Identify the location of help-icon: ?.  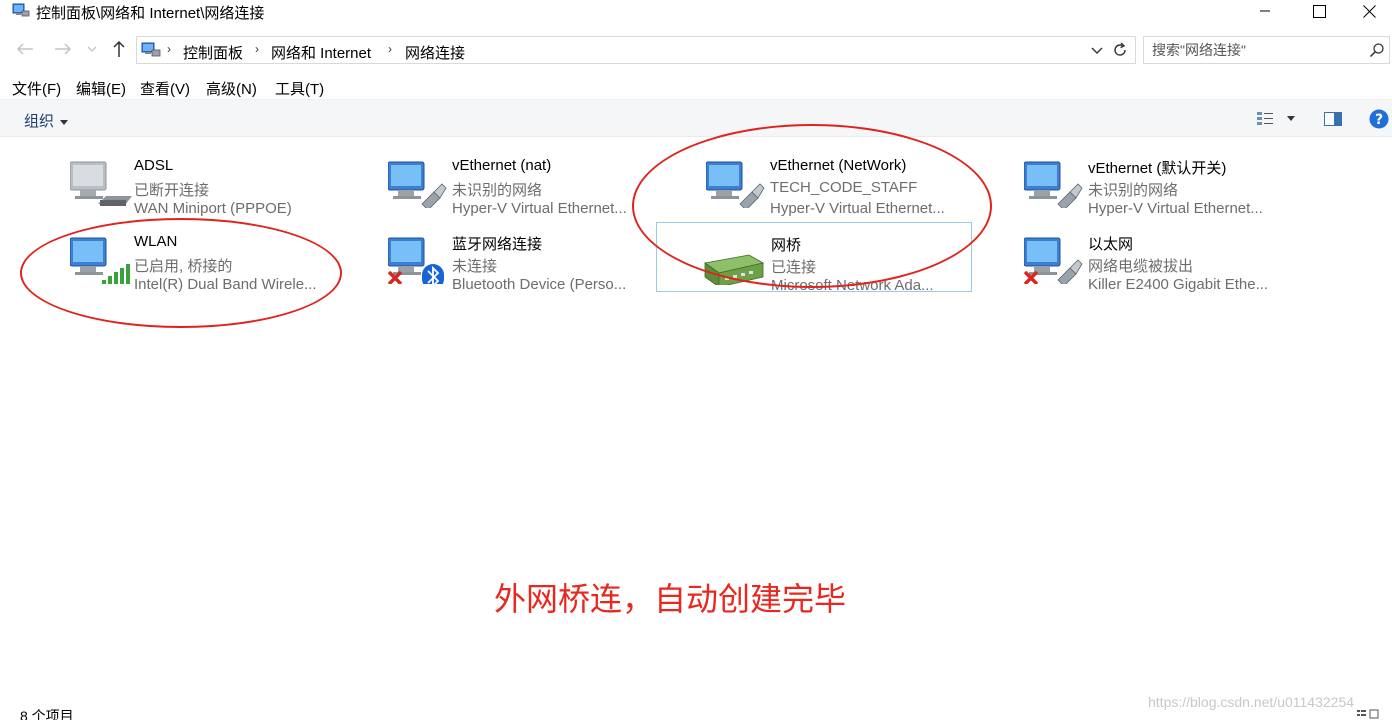
(1379, 119).